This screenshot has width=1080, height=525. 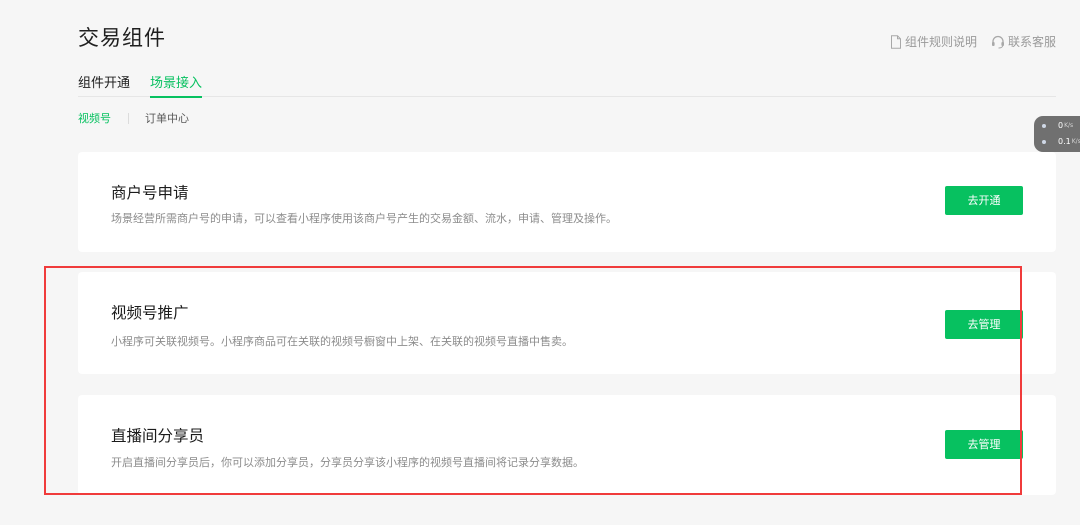 I want to click on upload-speed-unit: K/s, so click(x=1069, y=125).